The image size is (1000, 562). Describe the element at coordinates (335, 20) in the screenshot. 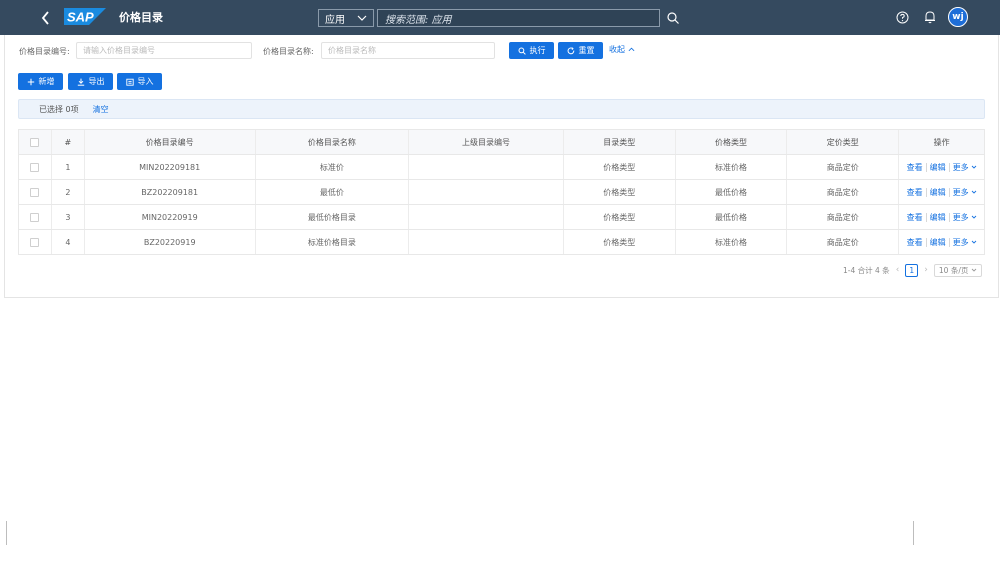

I see `search-scope-value: 应用` at that location.